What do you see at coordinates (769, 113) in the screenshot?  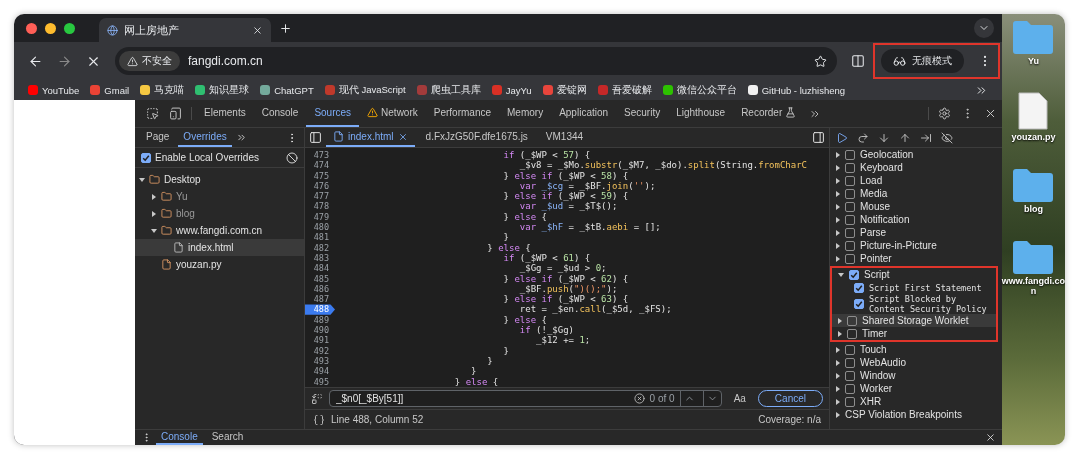 I see `devtools-tab: Recorder` at bounding box center [769, 113].